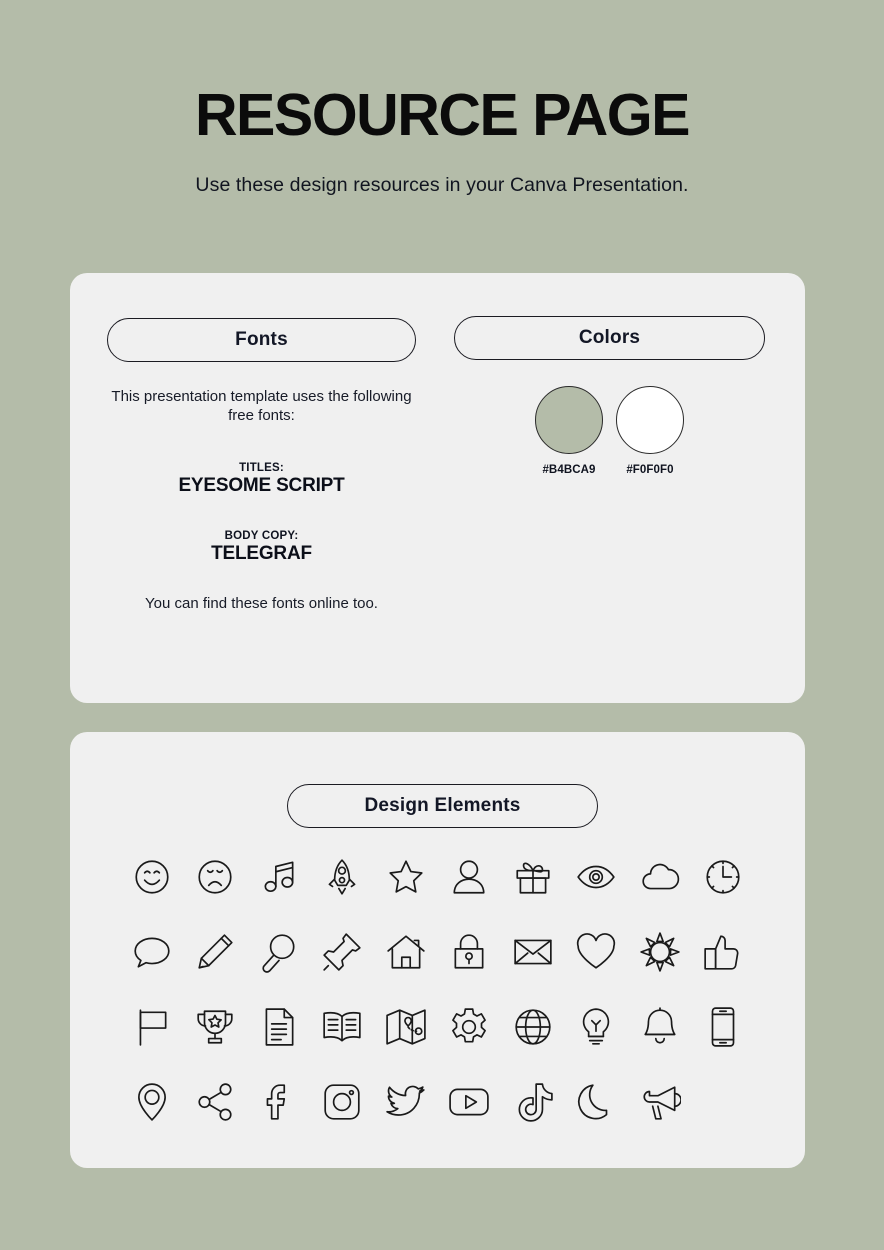  I want to click on color-swatch-label: #F0F0F0, so click(650, 470).